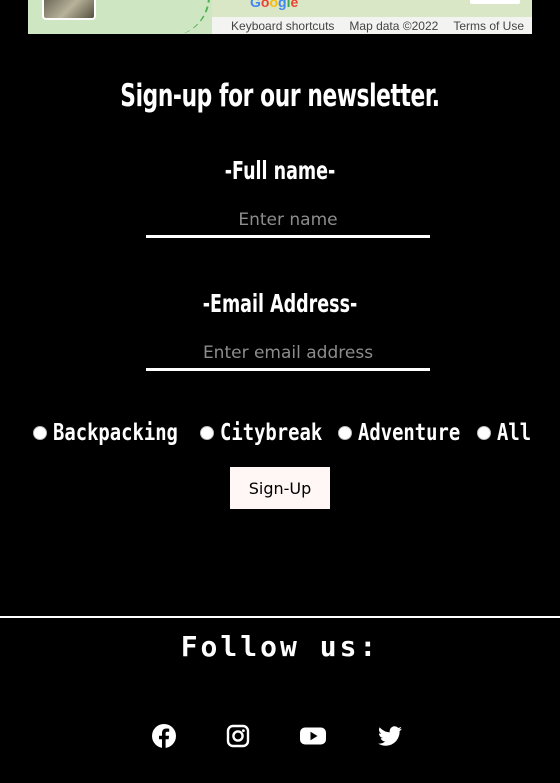 This screenshot has height=783, width=560. I want to click on radio-label: Adventure, so click(409, 433).